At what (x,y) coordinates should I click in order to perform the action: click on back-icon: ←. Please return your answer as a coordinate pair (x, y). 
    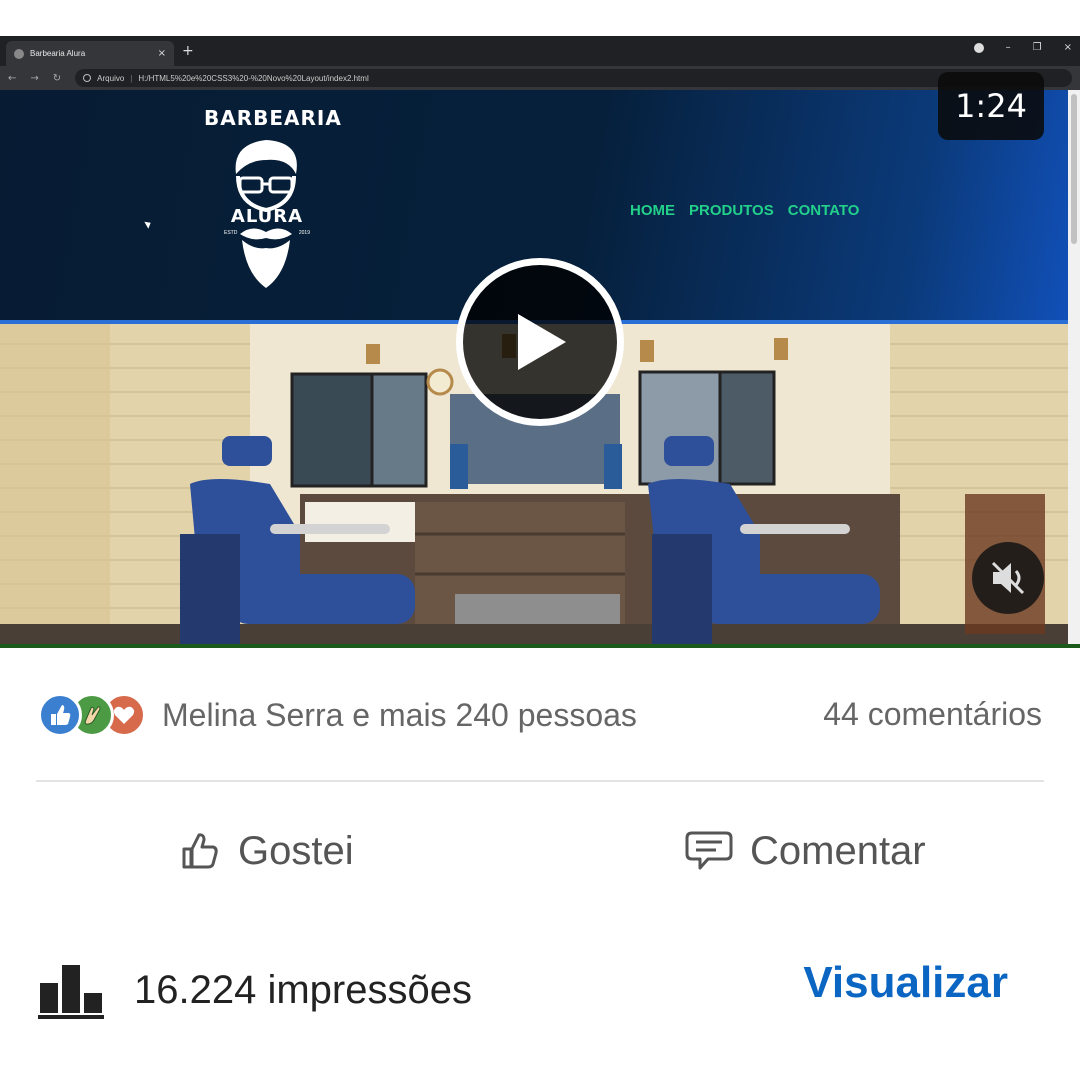
    Looking at the image, I should click on (12, 78).